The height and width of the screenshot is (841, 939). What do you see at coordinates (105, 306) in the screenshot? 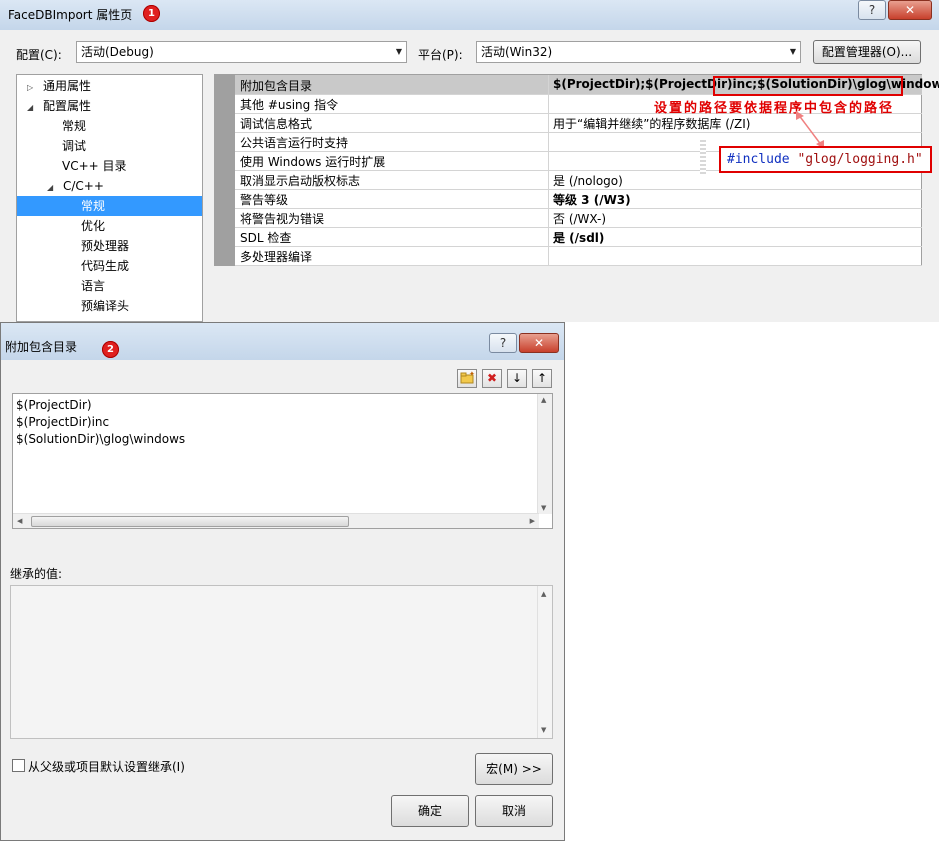
I see `tree-item-precompiled-headers: 预编译头` at bounding box center [105, 306].